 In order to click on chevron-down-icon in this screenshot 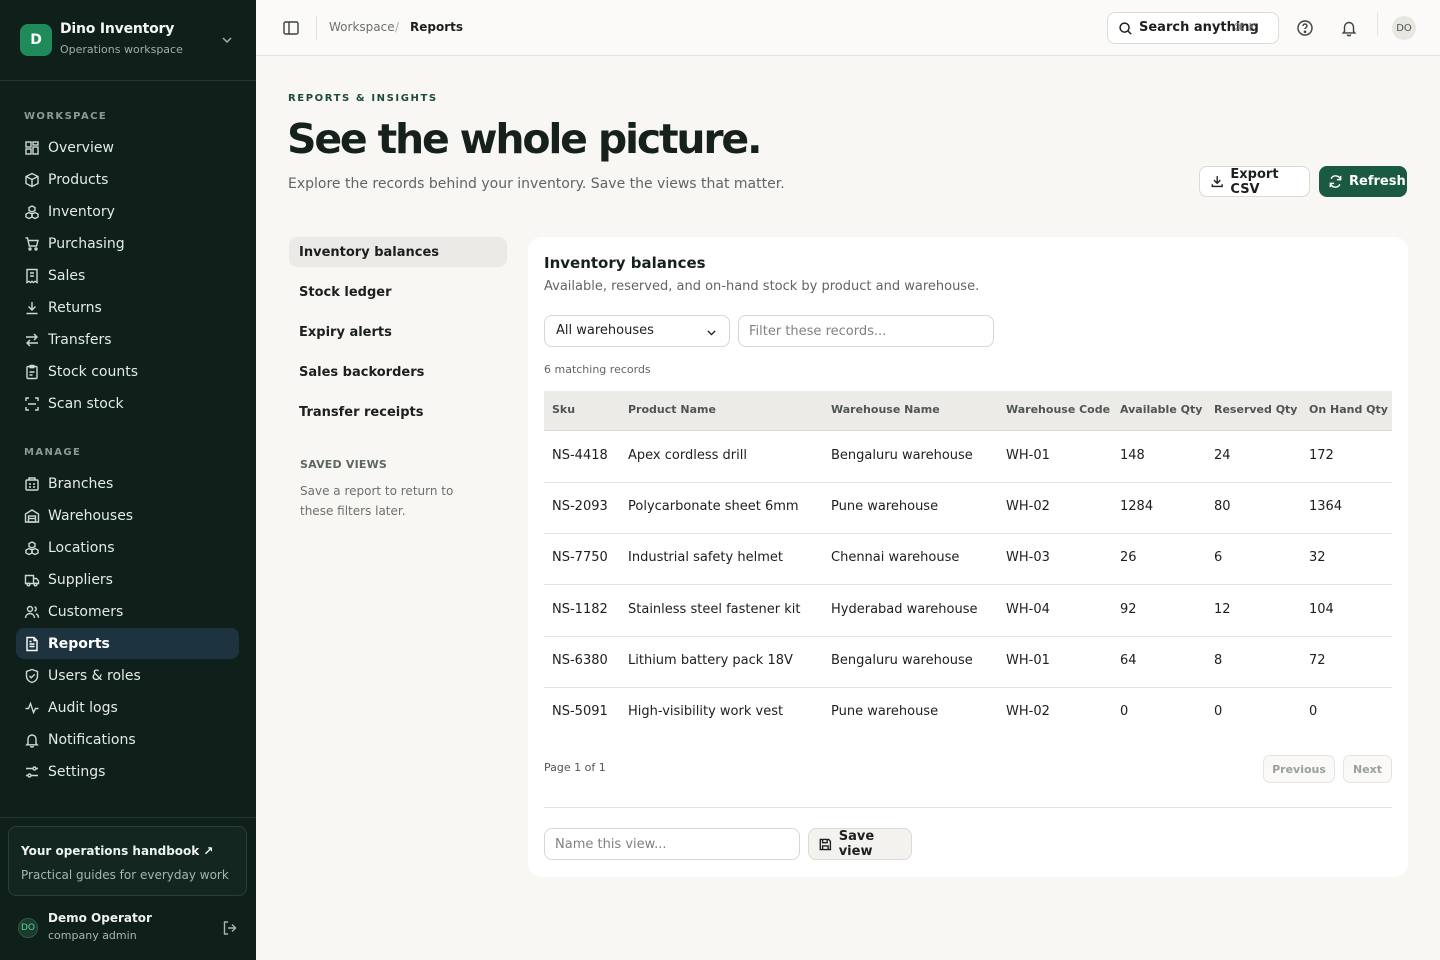, I will do `click(711, 333)`.